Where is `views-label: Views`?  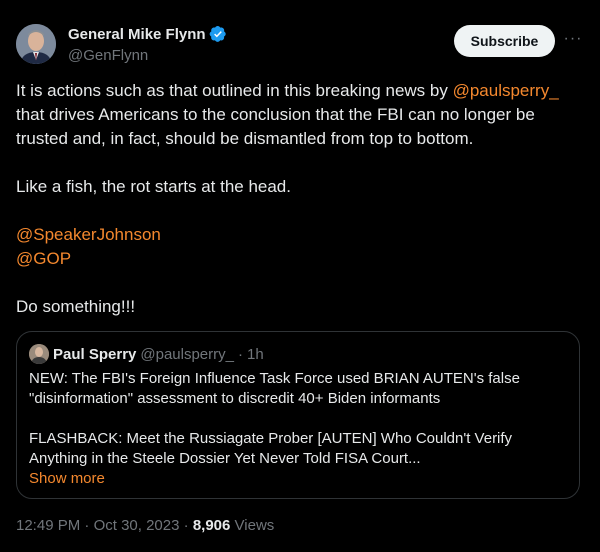 views-label: Views is located at coordinates (254, 525).